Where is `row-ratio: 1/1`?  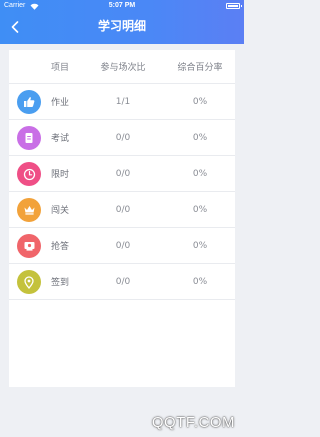
row-ratio: 1/1 is located at coordinates (123, 101).